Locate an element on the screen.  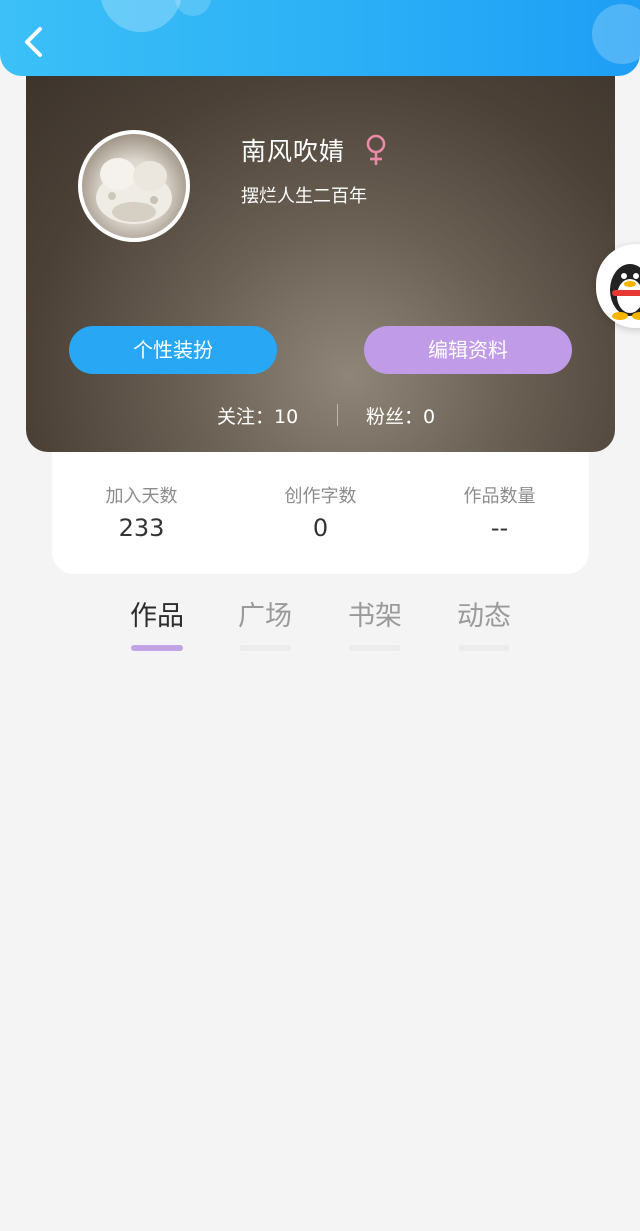
female-icon is located at coordinates (376, 150).